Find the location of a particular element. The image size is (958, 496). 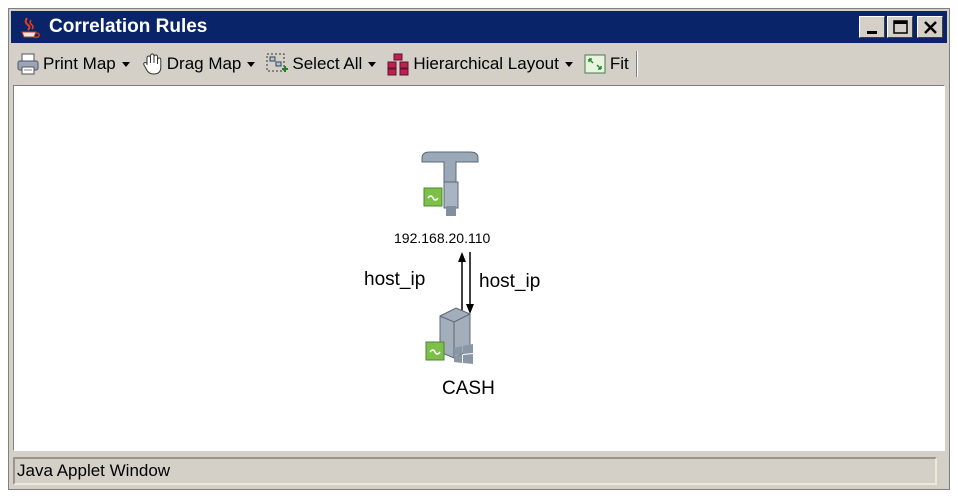

close-button is located at coordinates (930, 27).